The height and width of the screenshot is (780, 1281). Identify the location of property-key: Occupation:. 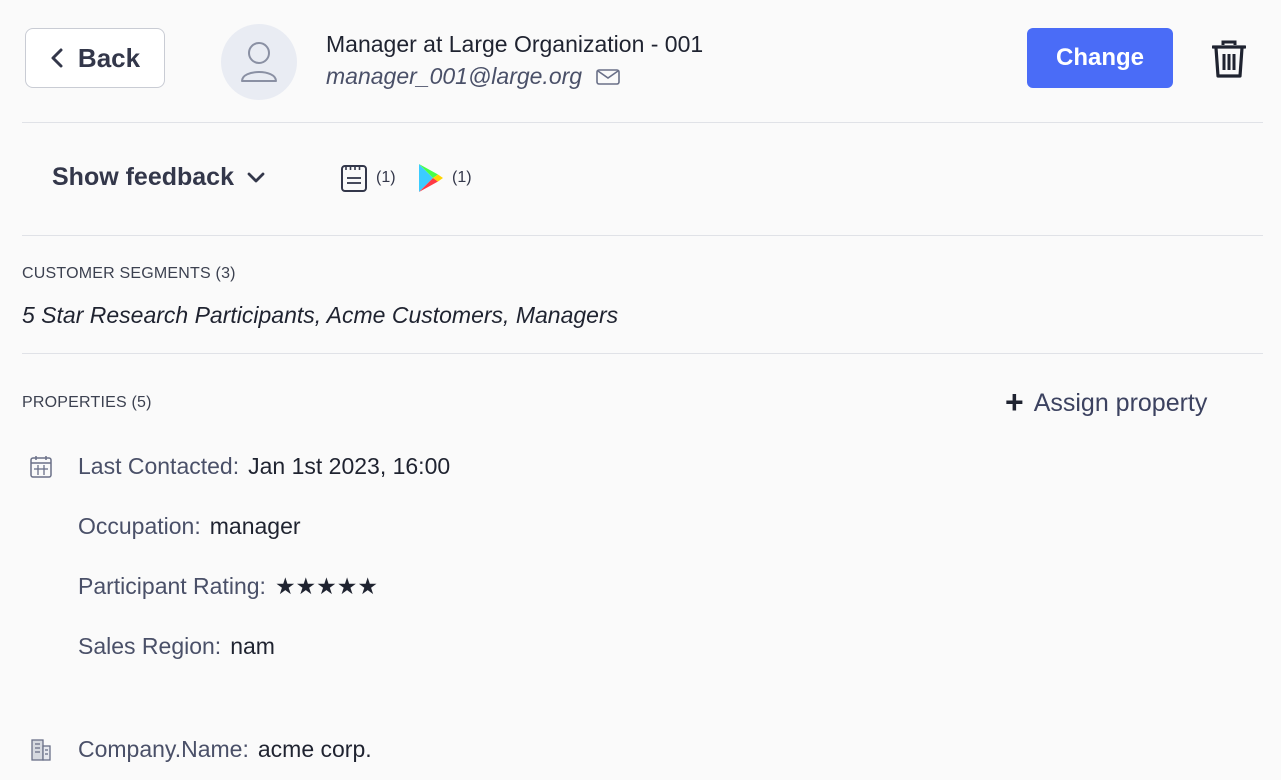
(139, 526).